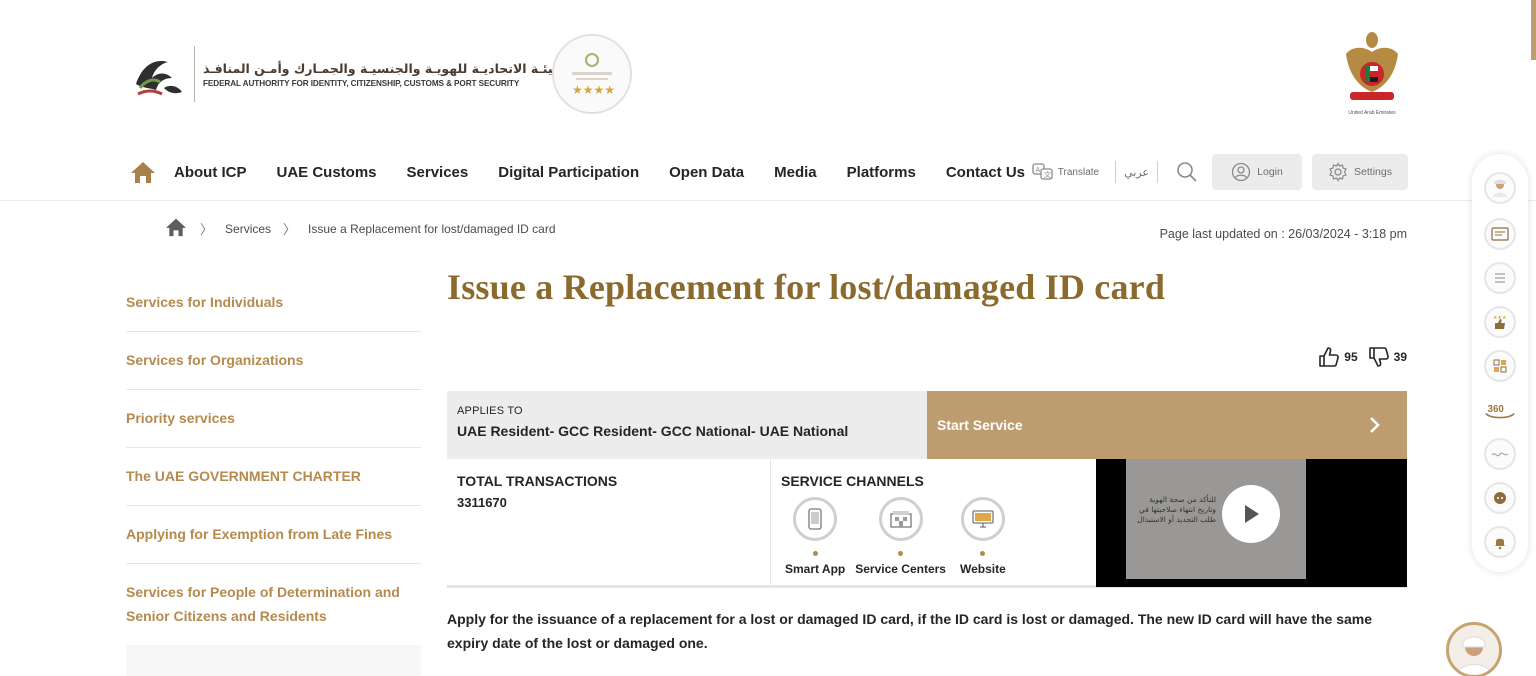 This screenshot has height=676, width=1536. What do you see at coordinates (1042, 171) in the screenshot?
I see `translate-icon: A 文` at bounding box center [1042, 171].